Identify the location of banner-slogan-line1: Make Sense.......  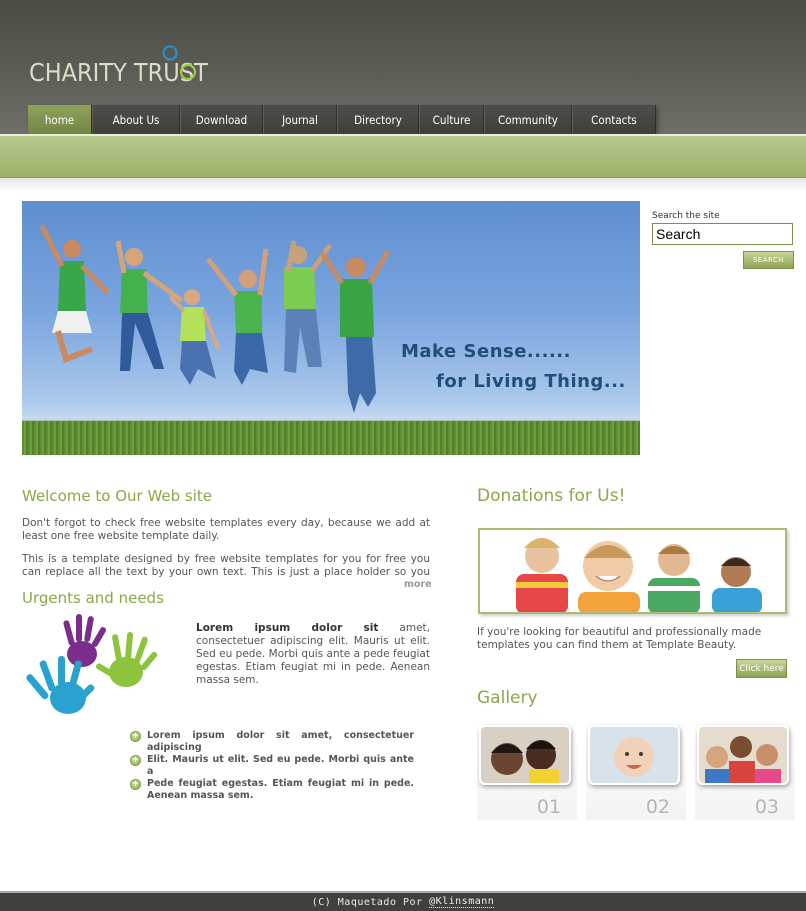
(486, 351).